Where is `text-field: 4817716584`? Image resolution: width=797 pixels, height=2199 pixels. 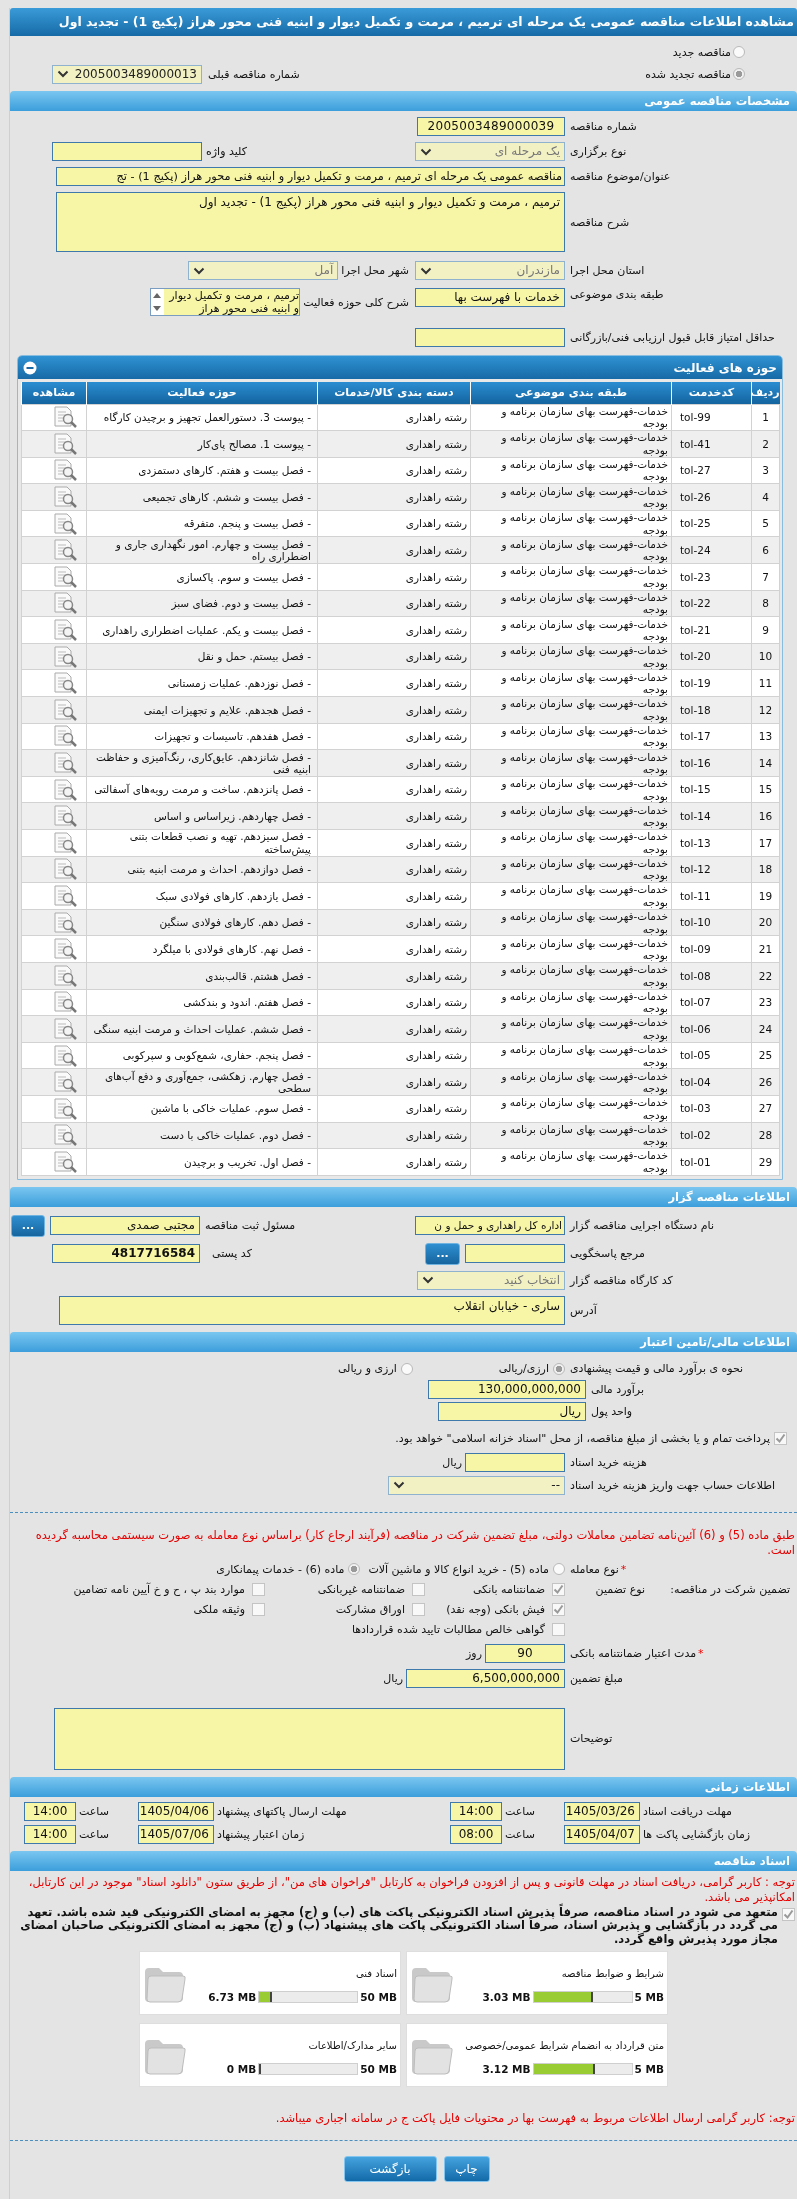 text-field: 4817716584 is located at coordinates (126, 1254).